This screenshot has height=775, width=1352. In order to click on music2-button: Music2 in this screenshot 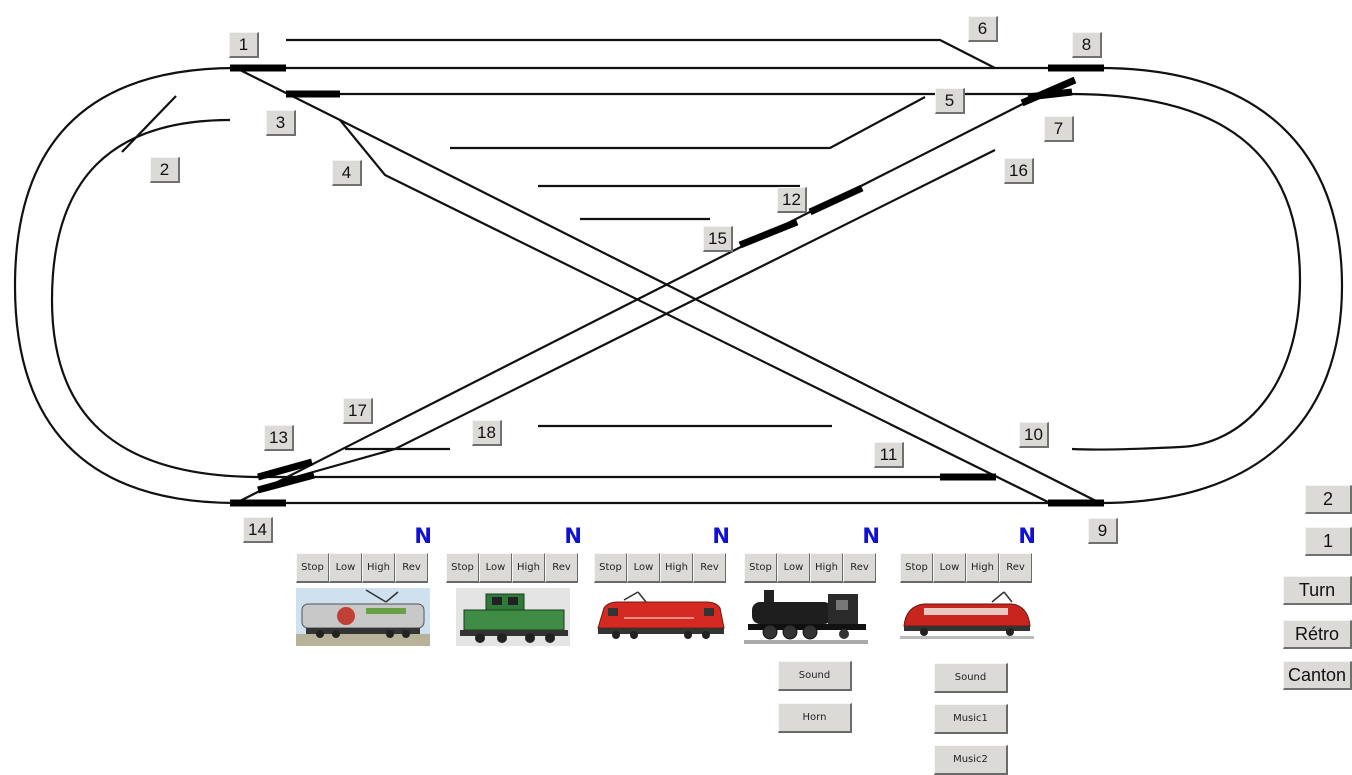, I will do `click(971, 760)`.